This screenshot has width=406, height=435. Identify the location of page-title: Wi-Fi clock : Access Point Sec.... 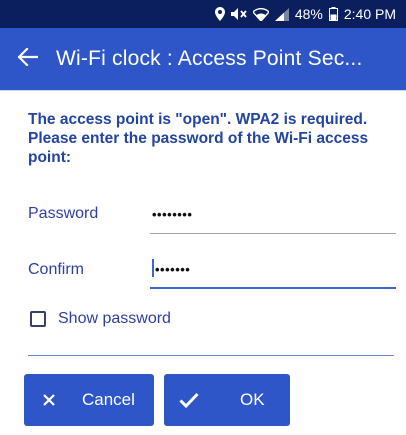
(209, 58).